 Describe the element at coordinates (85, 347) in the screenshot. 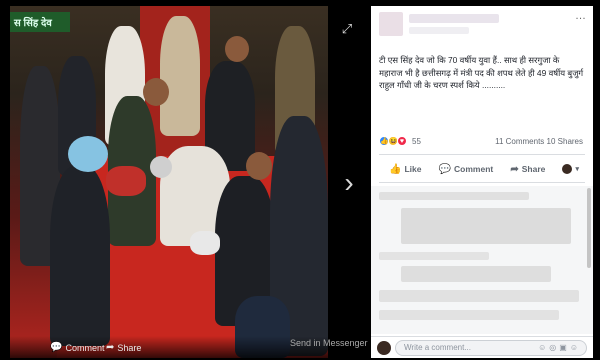

I see `photo-comment-label: Comment` at that location.